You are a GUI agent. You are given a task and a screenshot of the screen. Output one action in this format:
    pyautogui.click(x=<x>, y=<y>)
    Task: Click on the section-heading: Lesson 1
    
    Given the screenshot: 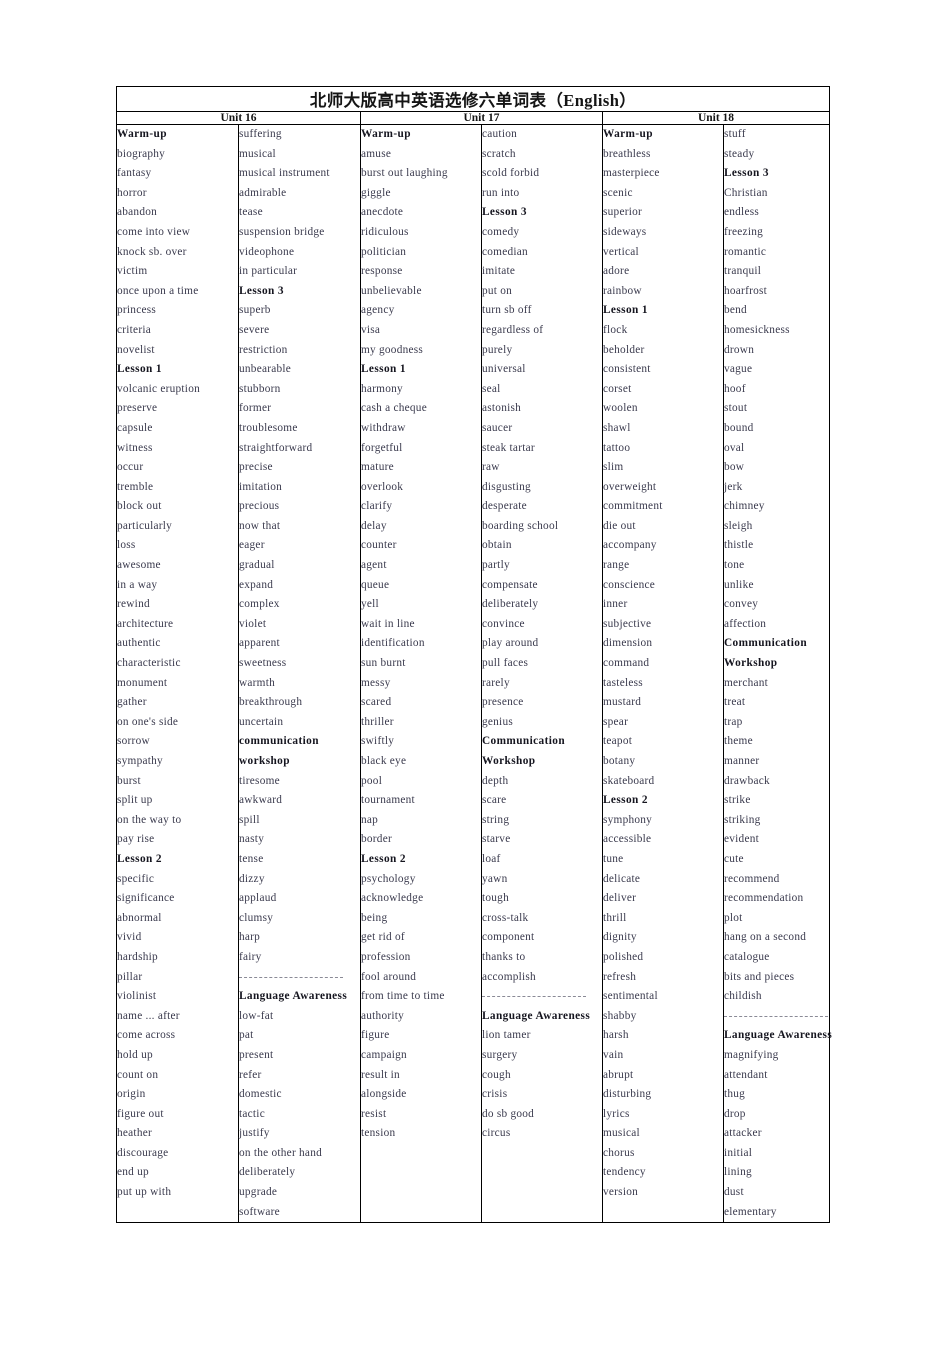 What is the action you would take?
    pyautogui.click(x=383, y=369)
    